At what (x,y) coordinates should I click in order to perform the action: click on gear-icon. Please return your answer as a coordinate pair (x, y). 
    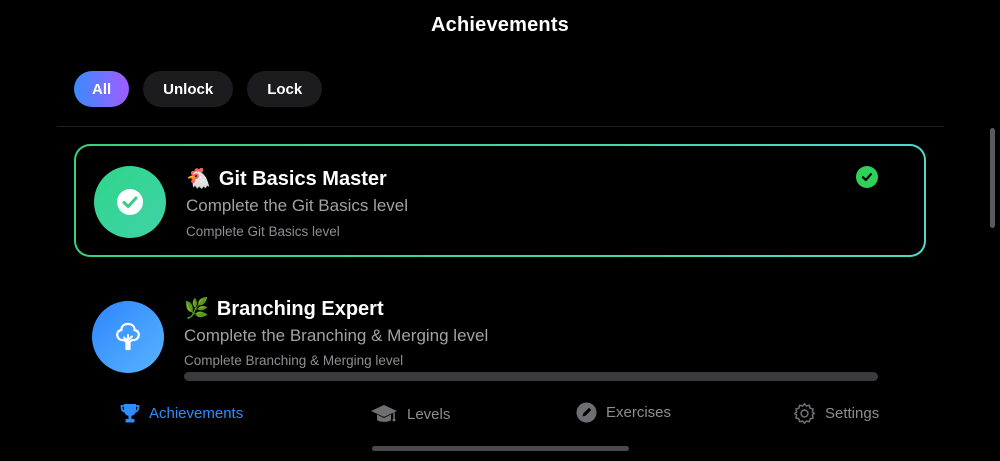
    Looking at the image, I should click on (804, 413).